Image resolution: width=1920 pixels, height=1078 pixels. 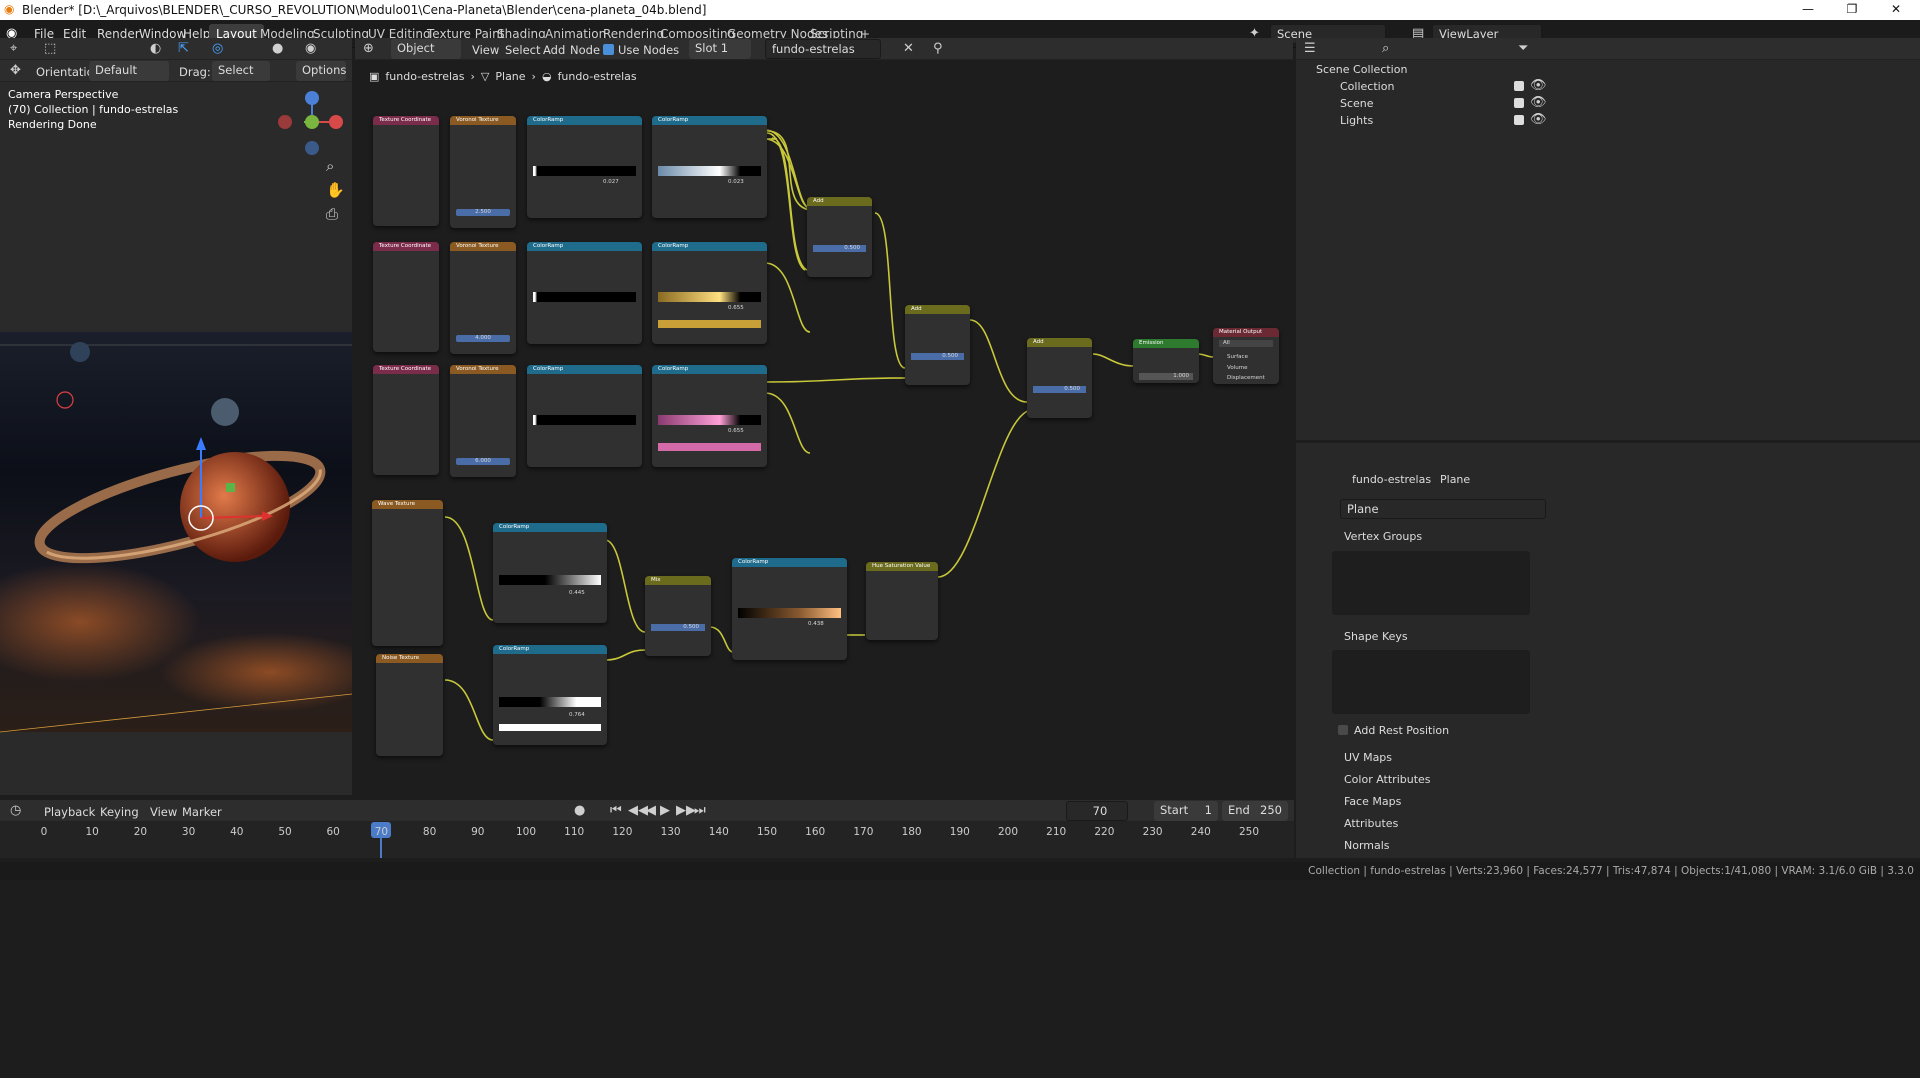 What do you see at coordinates (406, 420) in the screenshot?
I see `node-texture-coordinate-3: Texture Coordinate` at bounding box center [406, 420].